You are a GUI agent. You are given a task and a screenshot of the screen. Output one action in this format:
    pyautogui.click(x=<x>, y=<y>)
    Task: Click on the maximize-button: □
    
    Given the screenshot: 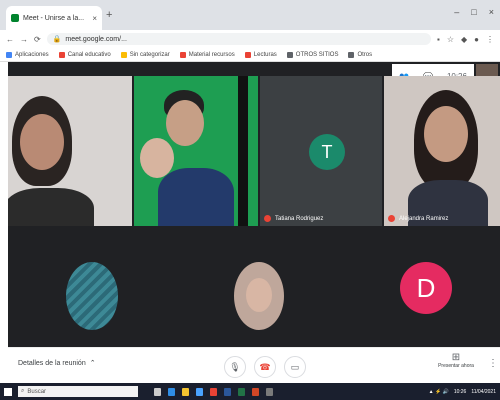 What is the action you would take?
    pyautogui.click(x=473, y=12)
    